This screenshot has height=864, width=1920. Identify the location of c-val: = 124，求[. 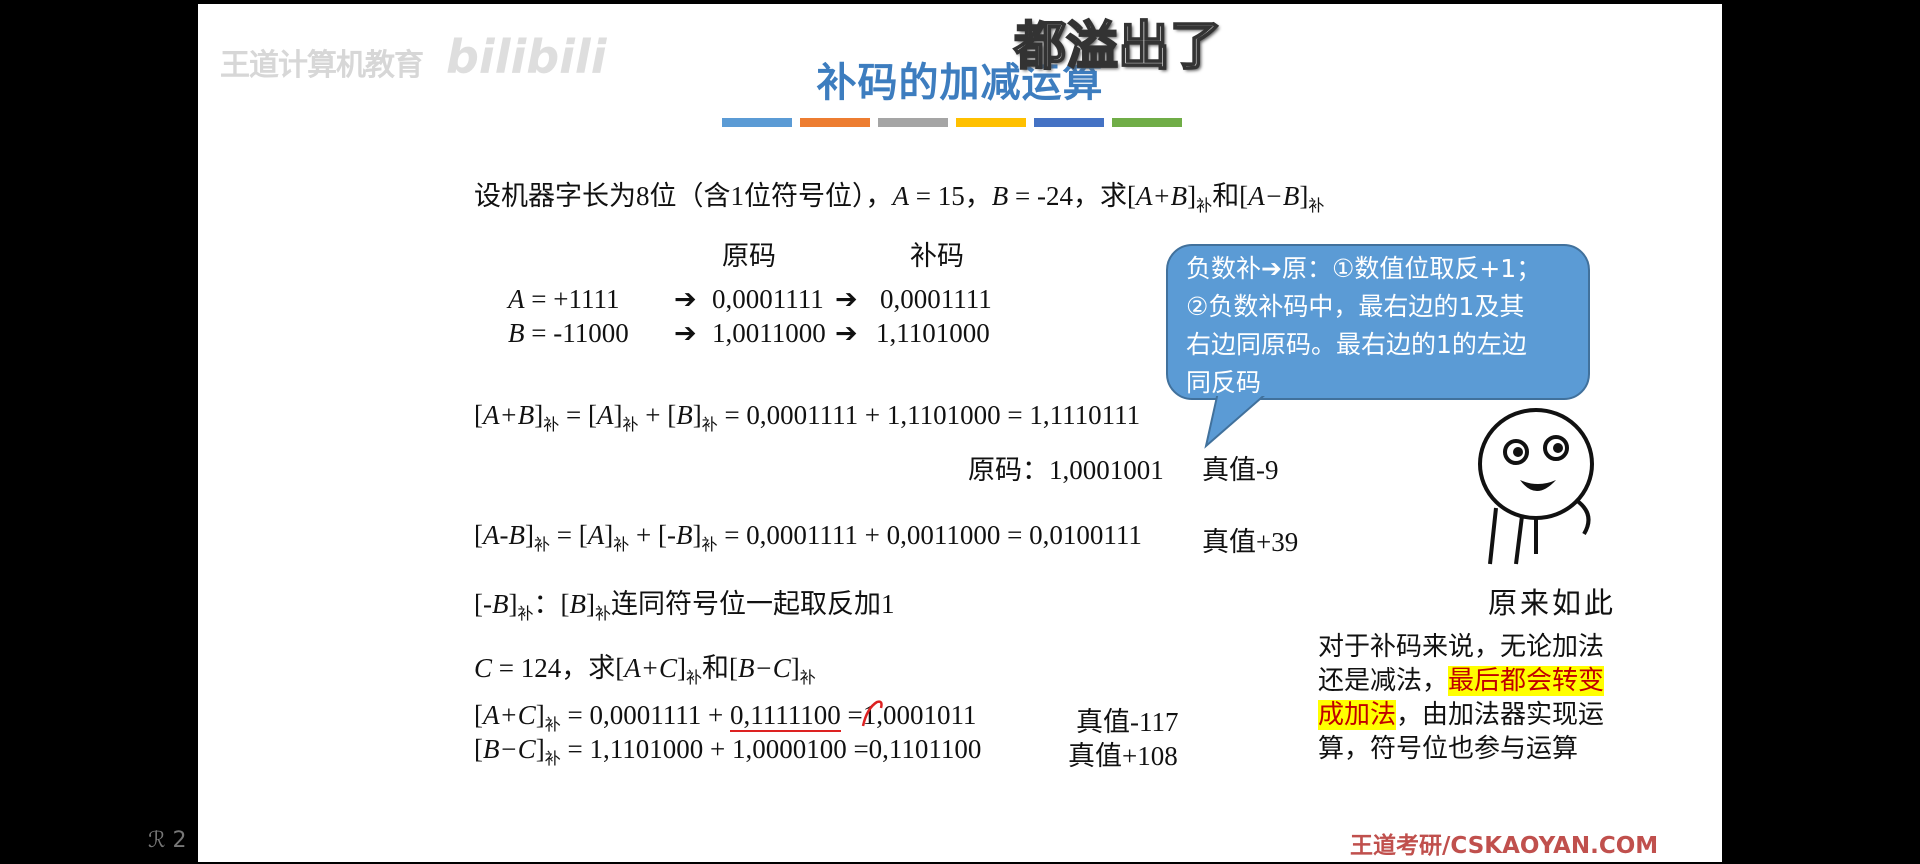
(558, 668).